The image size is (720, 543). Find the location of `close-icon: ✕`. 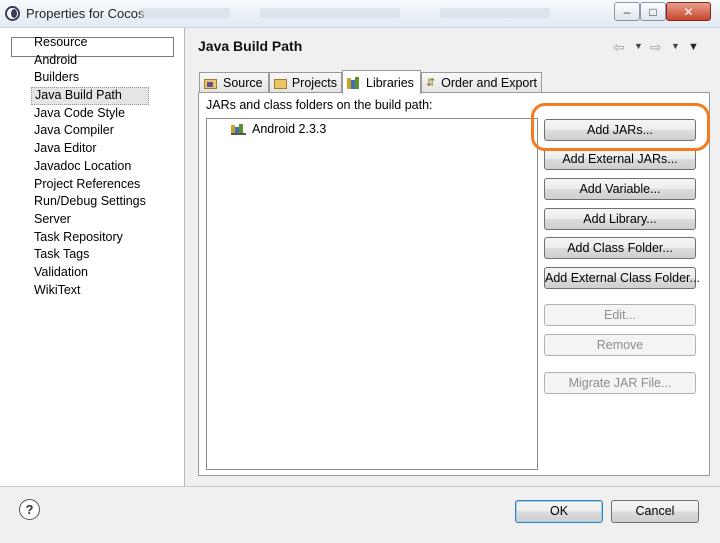

close-icon: ✕ is located at coordinates (688, 11).